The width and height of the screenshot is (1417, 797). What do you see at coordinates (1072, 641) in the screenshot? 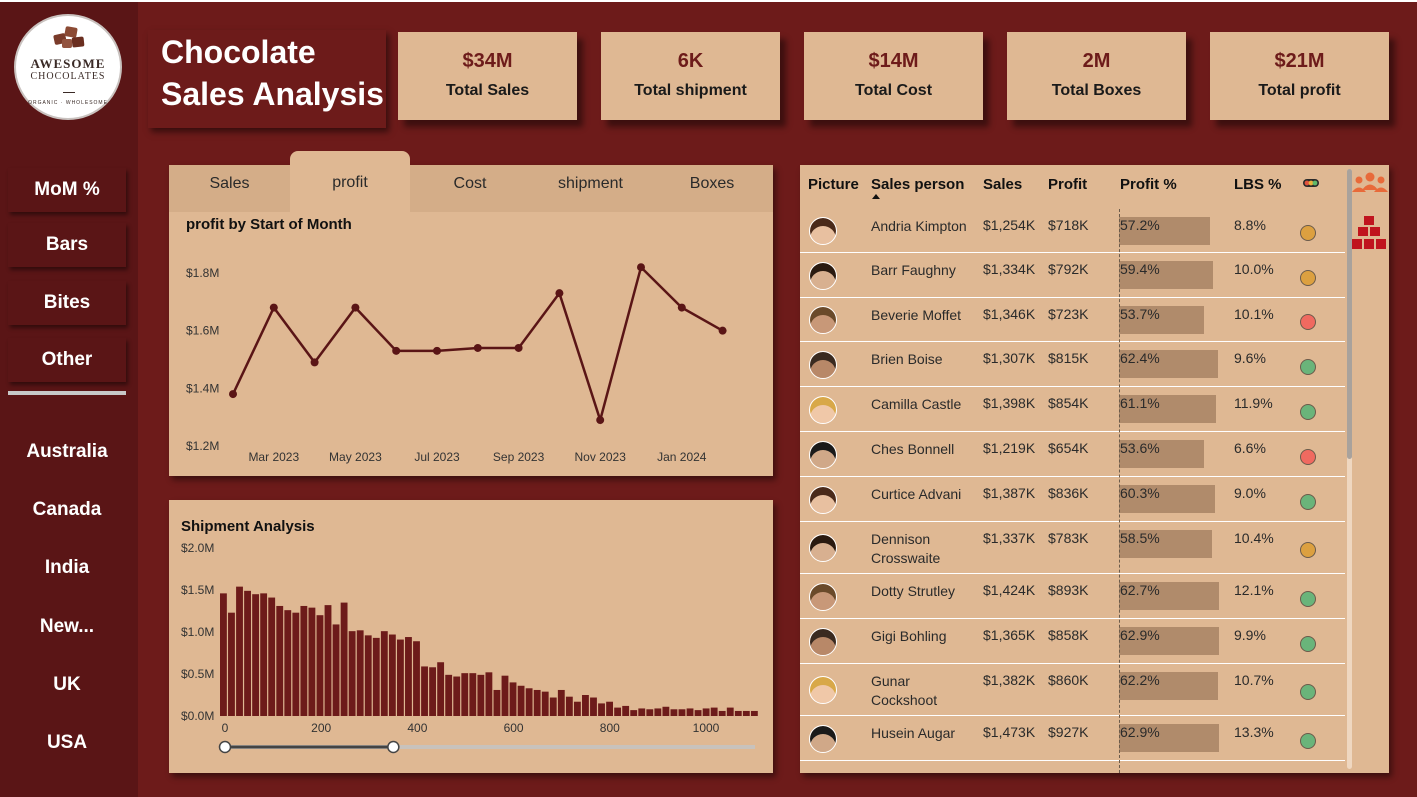
I see `table-row: Gigi Bohling $1,365K $858K 62.9% 9.9%` at bounding box center [1072, 641].